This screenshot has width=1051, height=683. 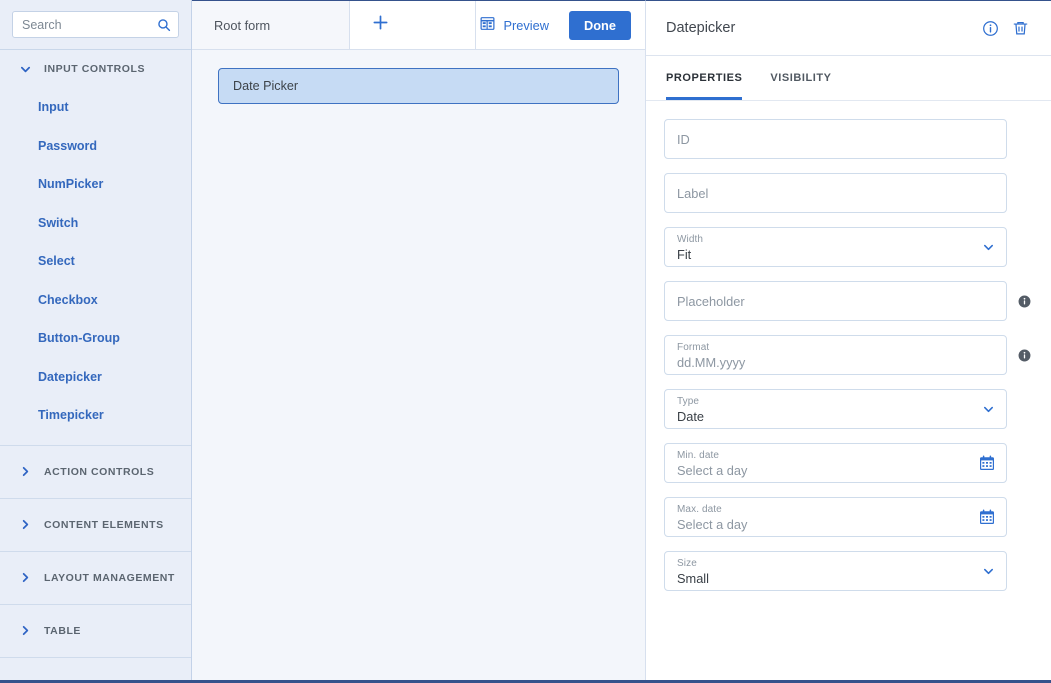 I want to click on field-row-type: Type Date, so click(x=848, y=409).